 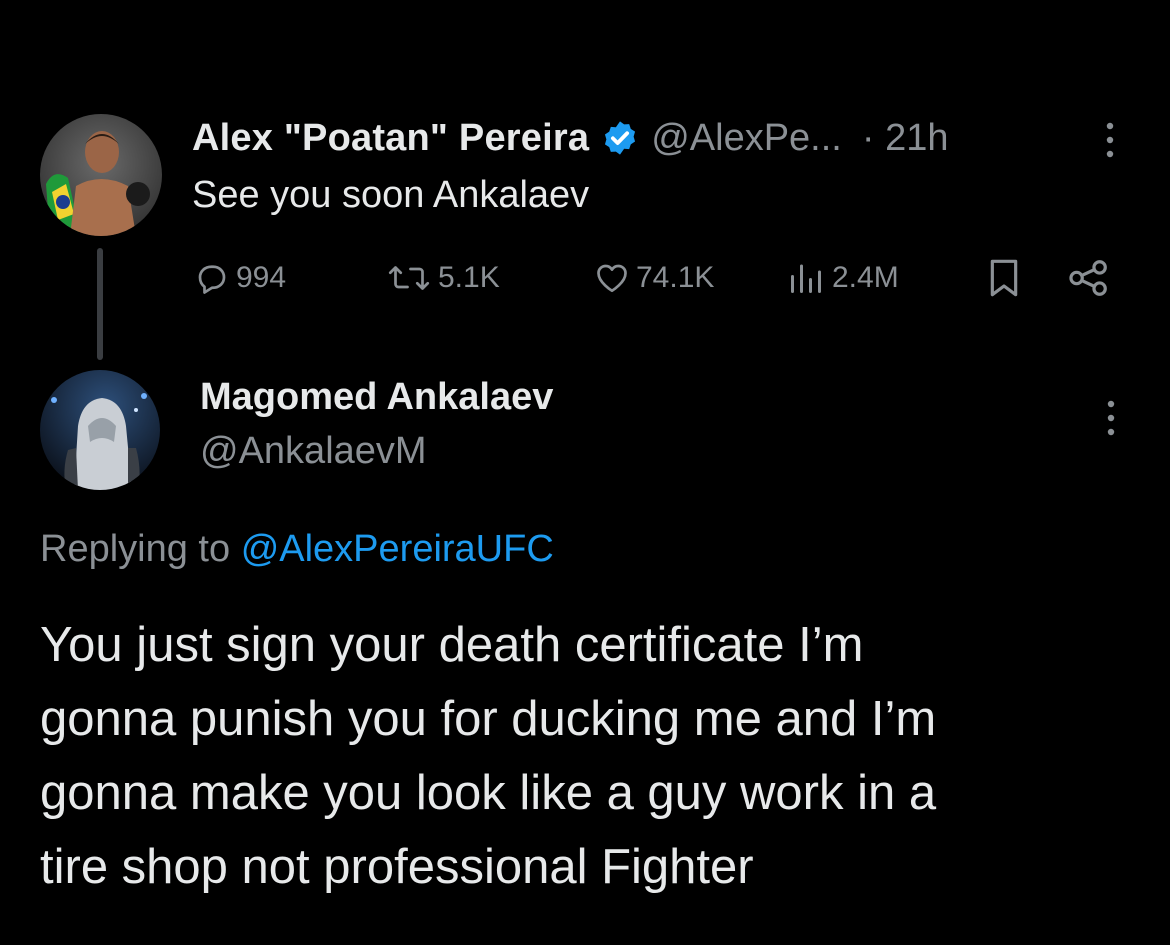 What do you see at coordinates (101, 175) in the screenshot?
I see `author-avatar` at bounding box center [101, 175].